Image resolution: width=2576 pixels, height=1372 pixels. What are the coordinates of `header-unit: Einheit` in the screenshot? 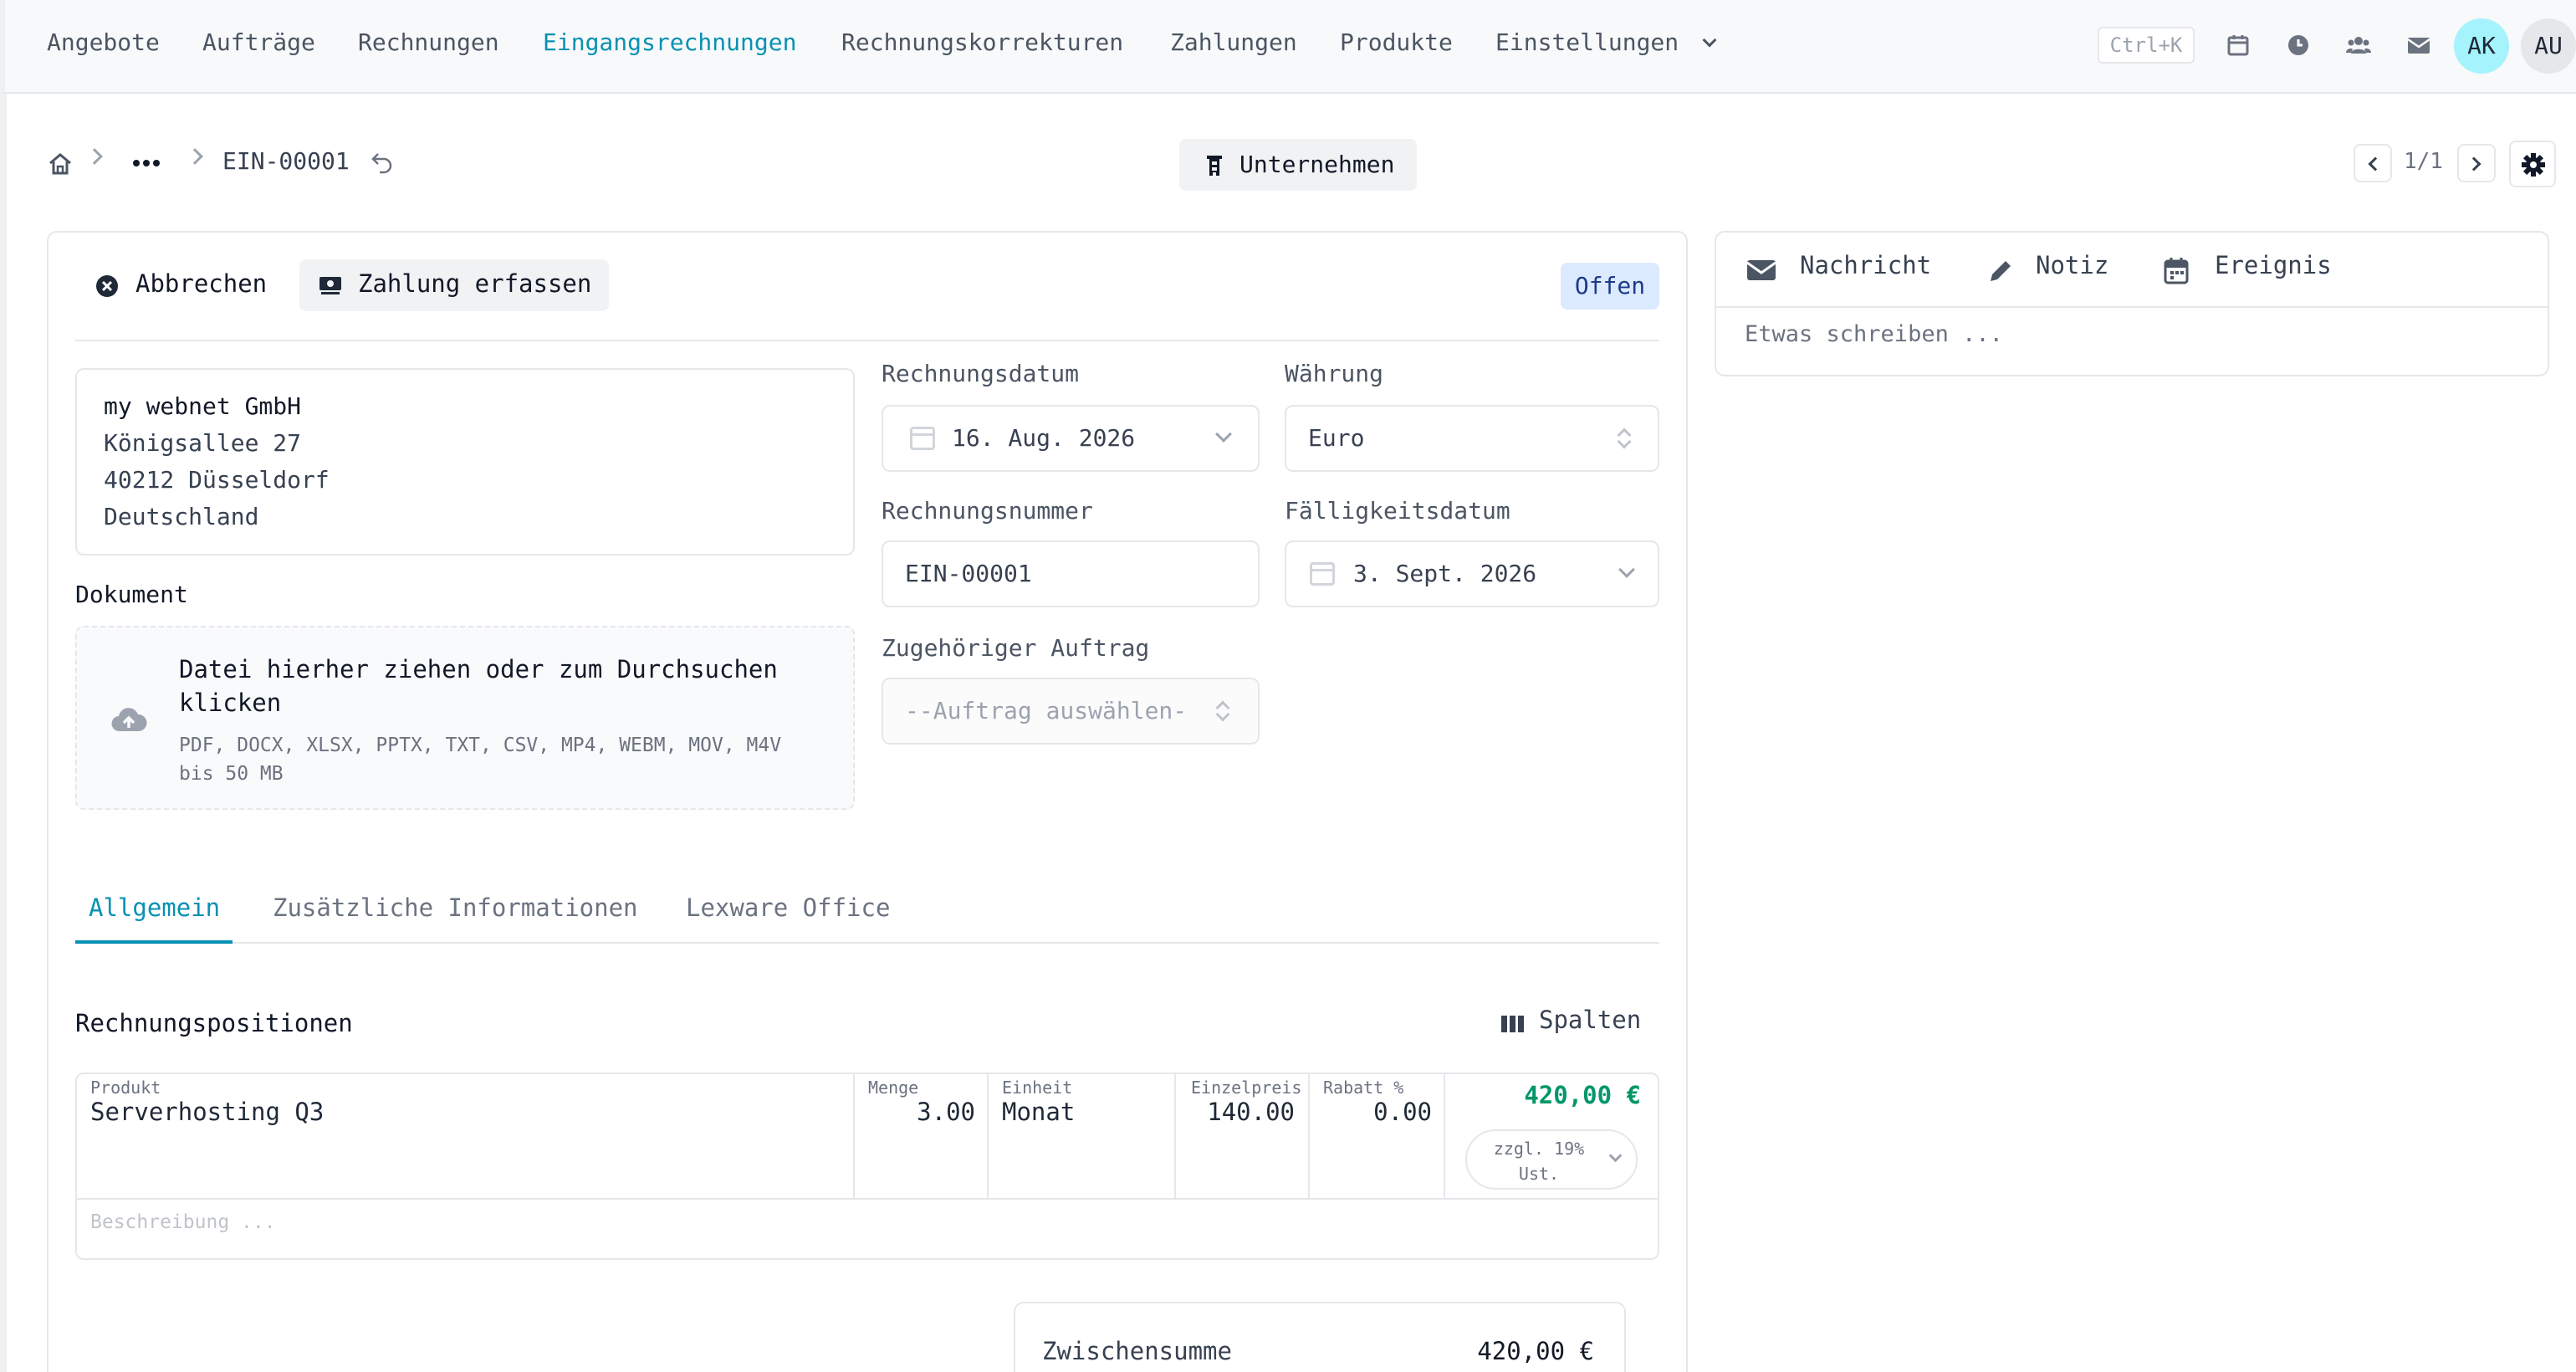 It's located at (1037, 1088).